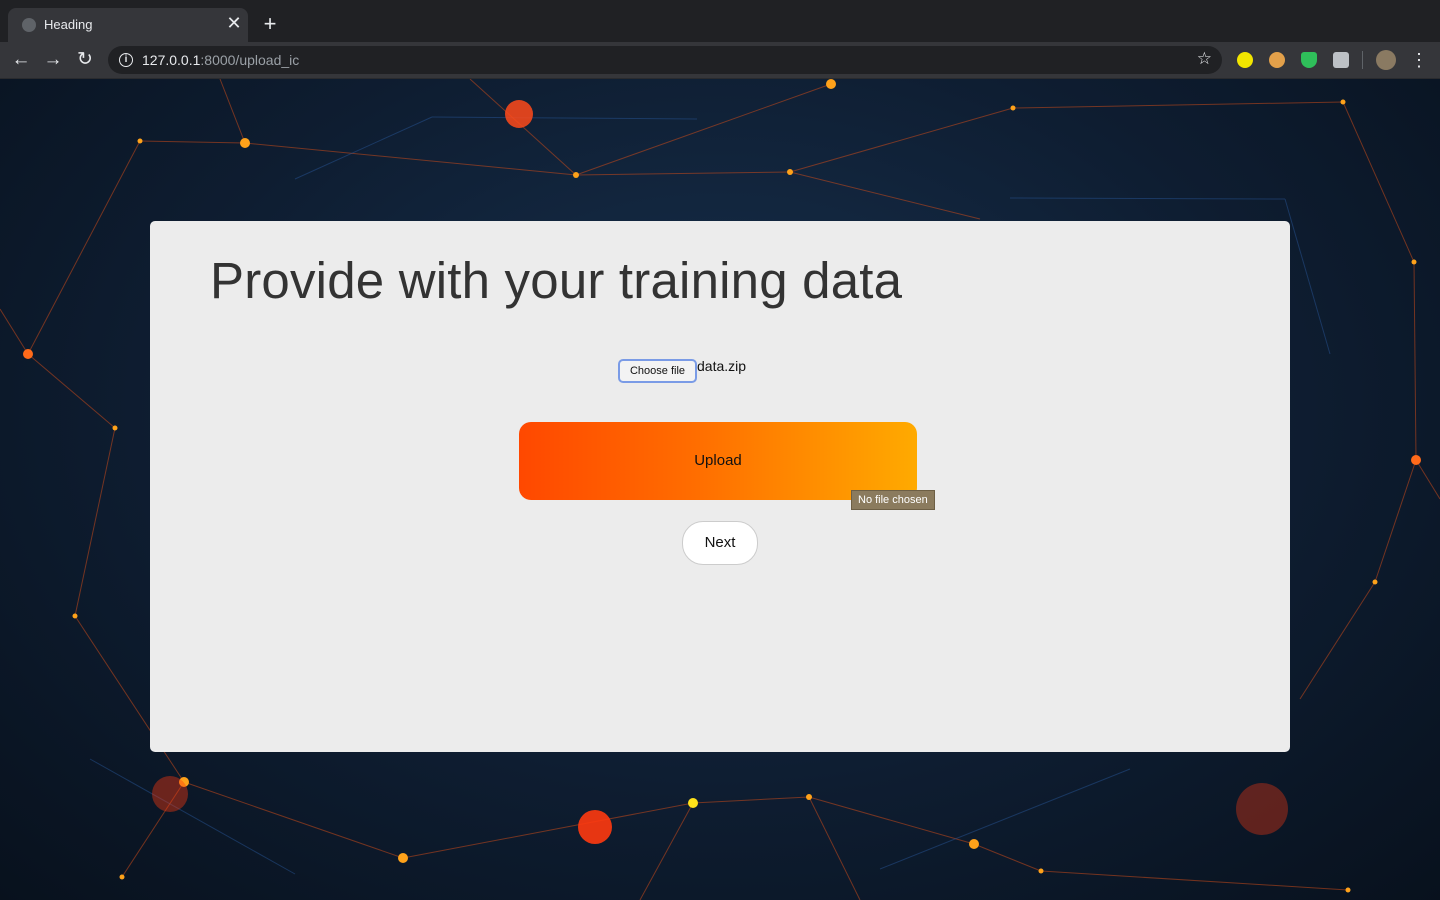 This screenshot has height=900, width=1440. I want to click on url-path: :8000/upload_ic, so click(250, 60).